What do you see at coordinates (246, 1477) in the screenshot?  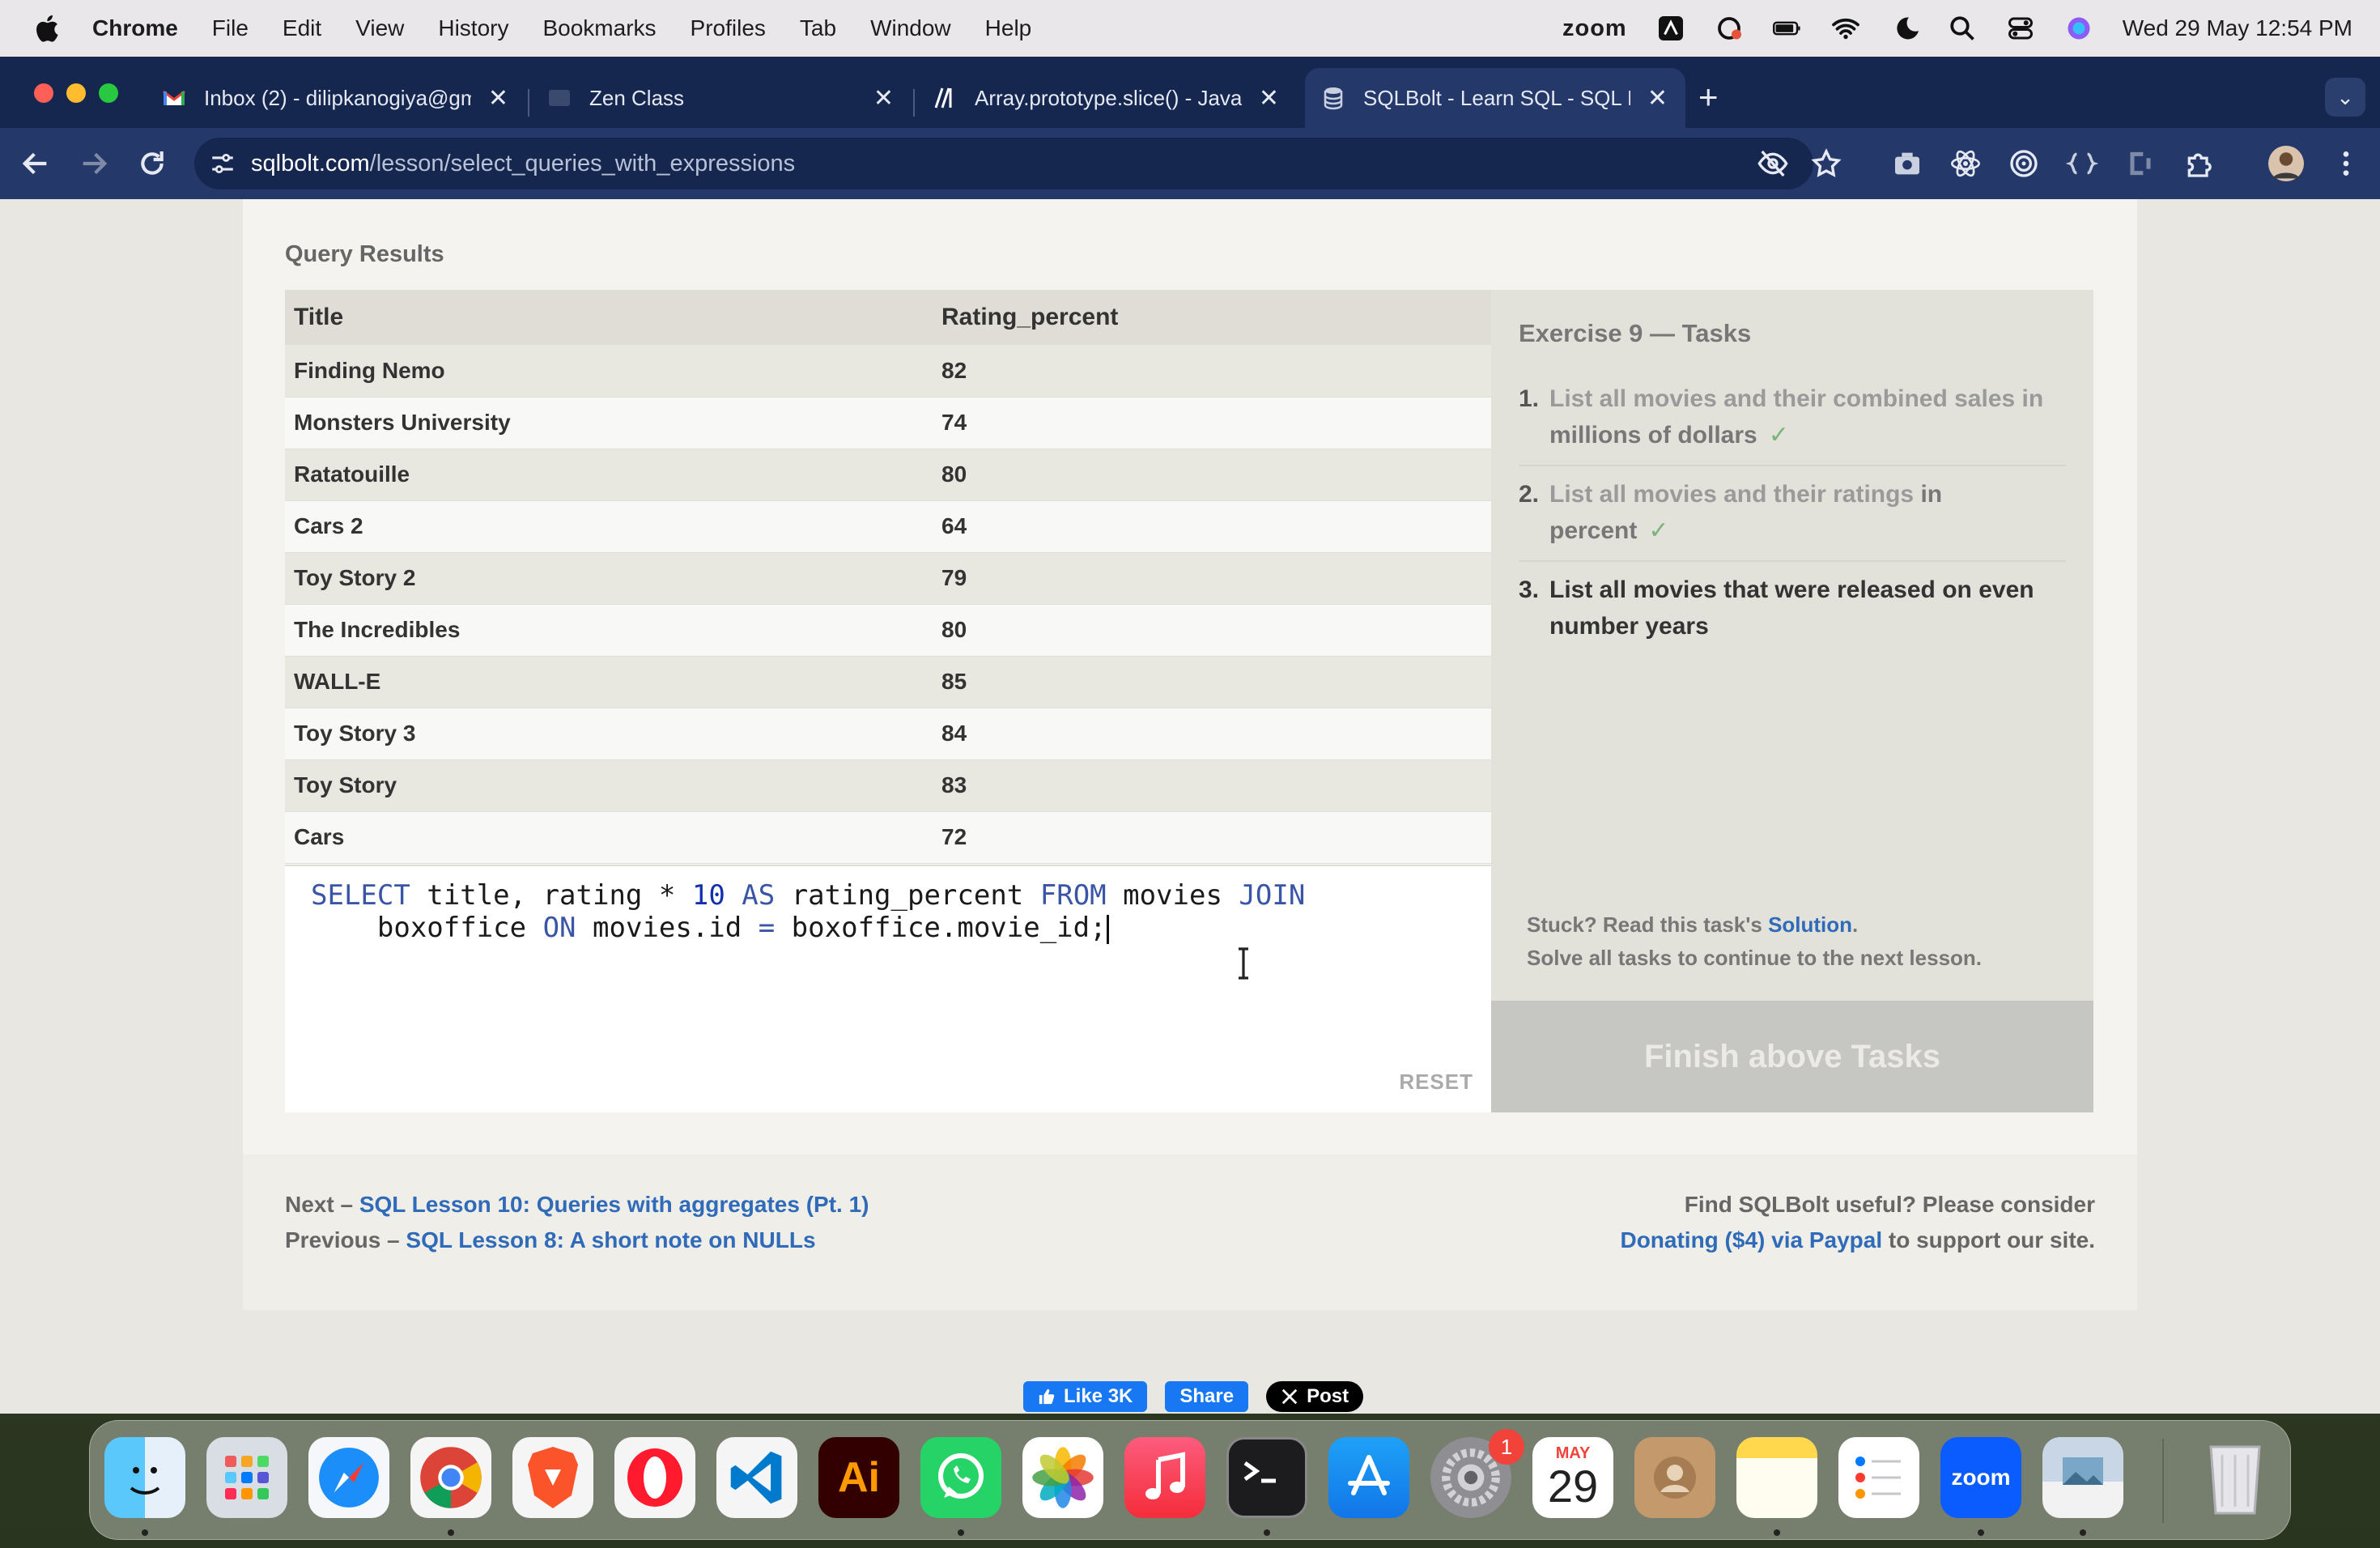 I see `launchpad-icon` at bounding box center [246, 1477].